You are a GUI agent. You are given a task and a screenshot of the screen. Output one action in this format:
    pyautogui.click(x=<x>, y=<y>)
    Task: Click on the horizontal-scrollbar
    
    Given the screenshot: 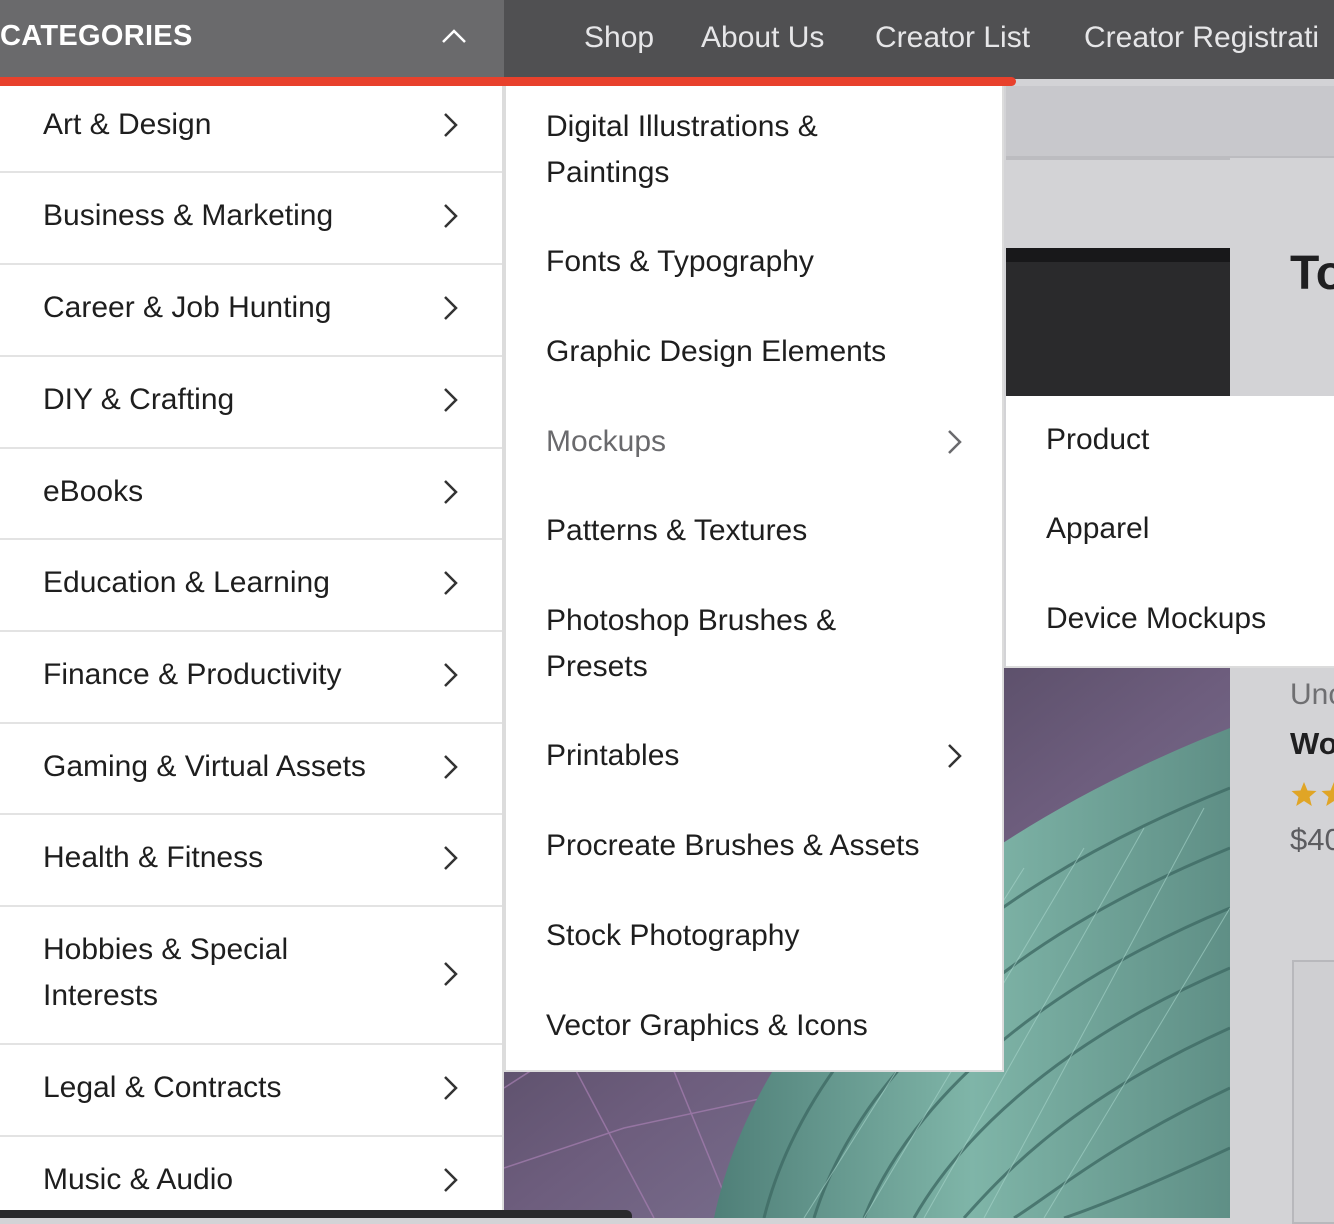 What is the action you would take?
    pyautogui.click(x=316, y=1214)
    